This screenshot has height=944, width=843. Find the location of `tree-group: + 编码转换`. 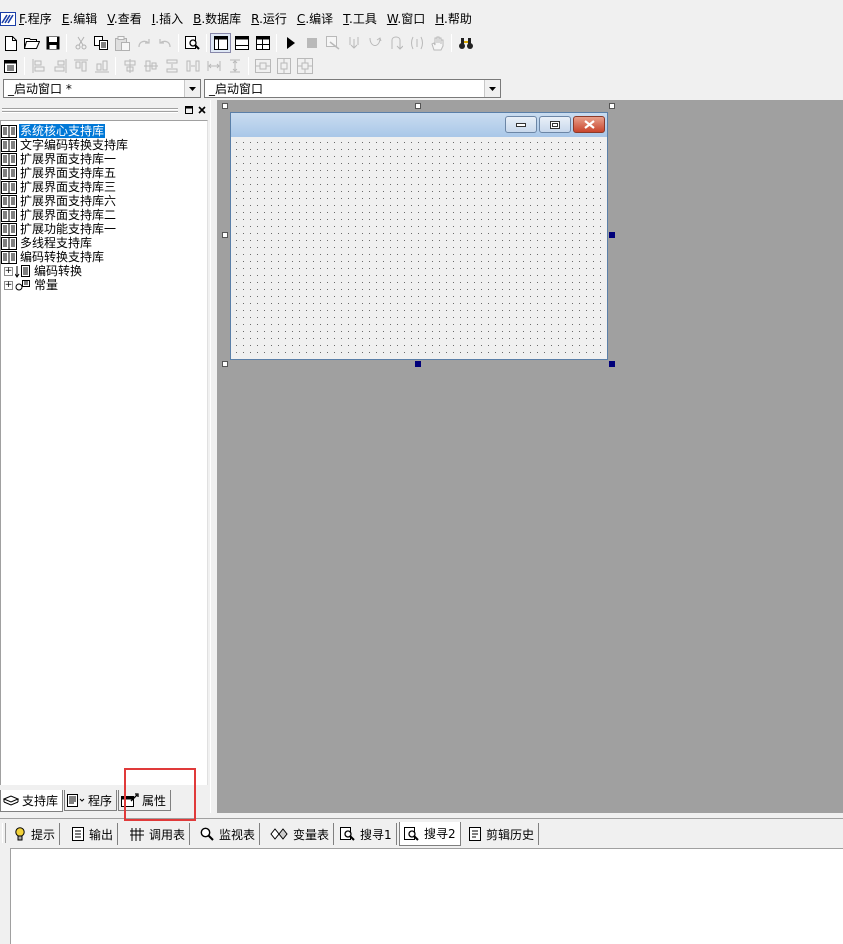

tree-group: + 编码转换 is located at coordinates (65, 271).